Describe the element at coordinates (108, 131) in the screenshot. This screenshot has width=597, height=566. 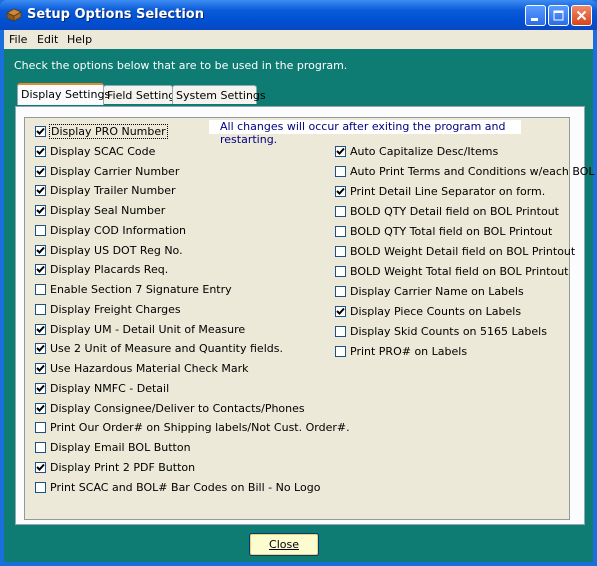
I see `option-label: Display PRO Number` at that location.